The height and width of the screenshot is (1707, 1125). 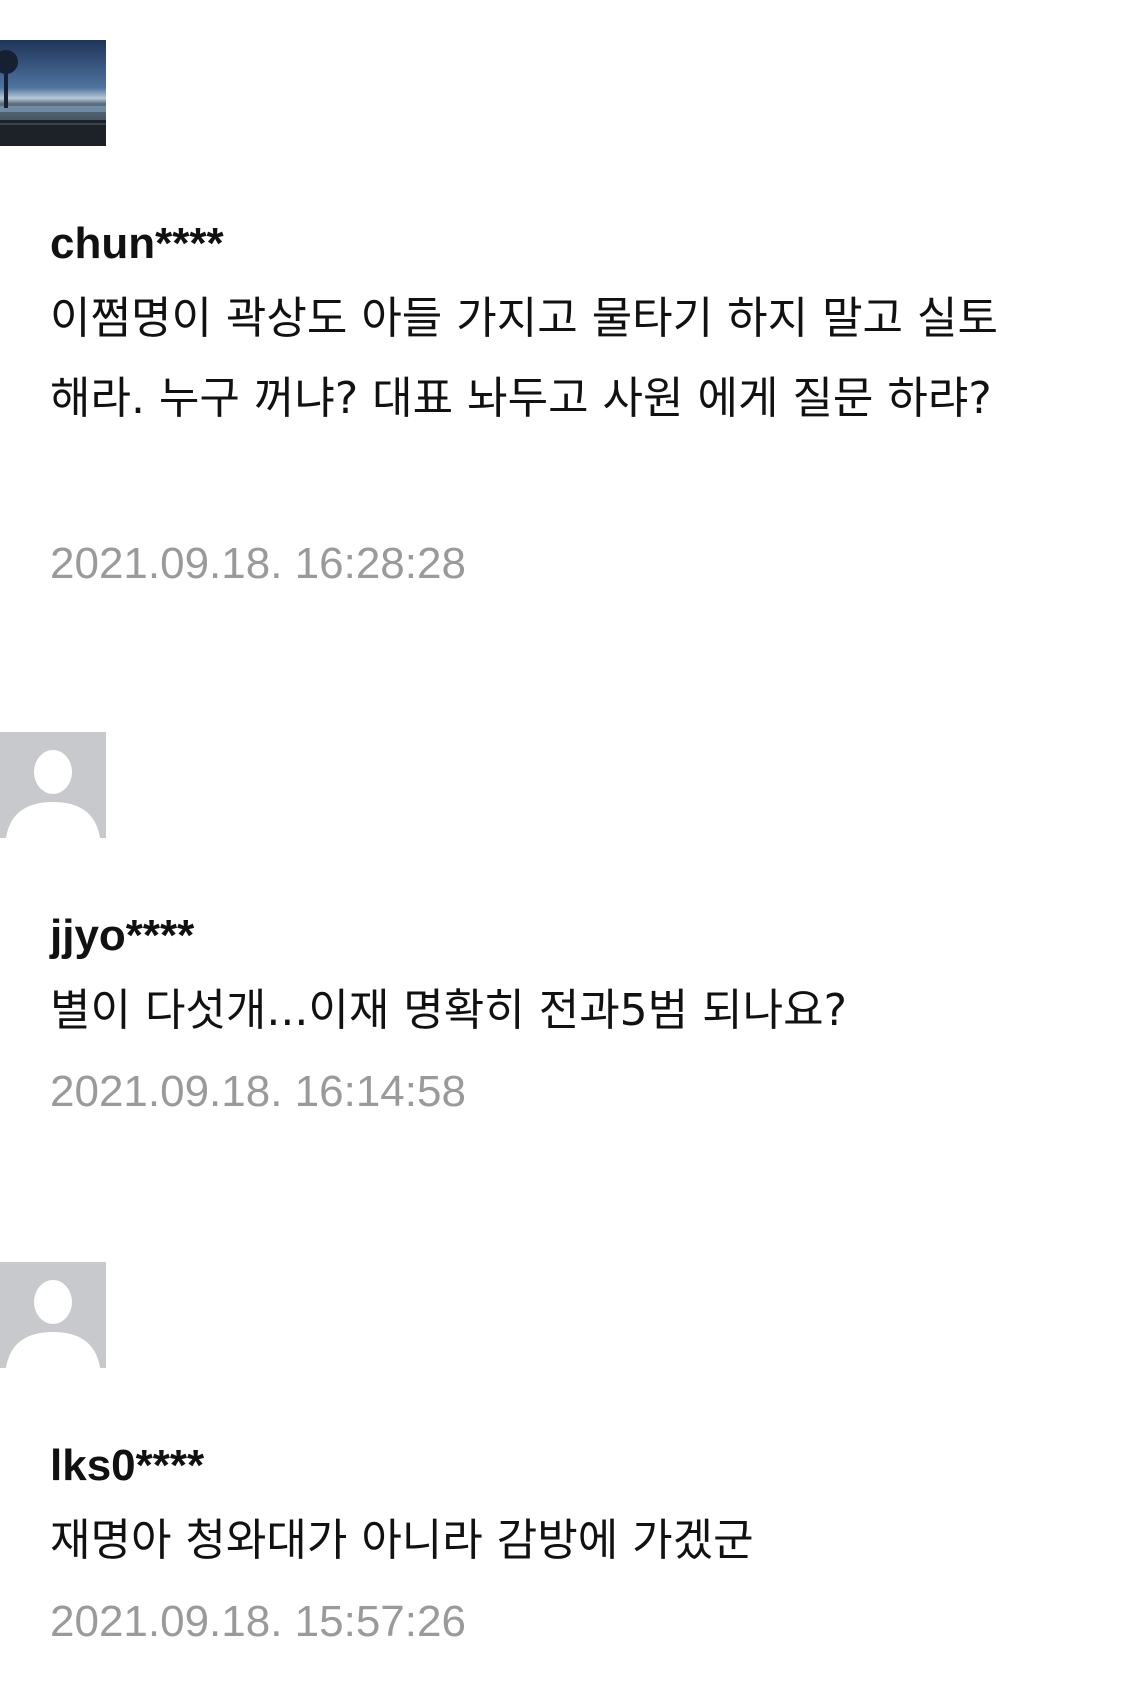 I want to click on comment-timestamp: 2021.09.18. 15:57:26, so click(x=258, y=1621).